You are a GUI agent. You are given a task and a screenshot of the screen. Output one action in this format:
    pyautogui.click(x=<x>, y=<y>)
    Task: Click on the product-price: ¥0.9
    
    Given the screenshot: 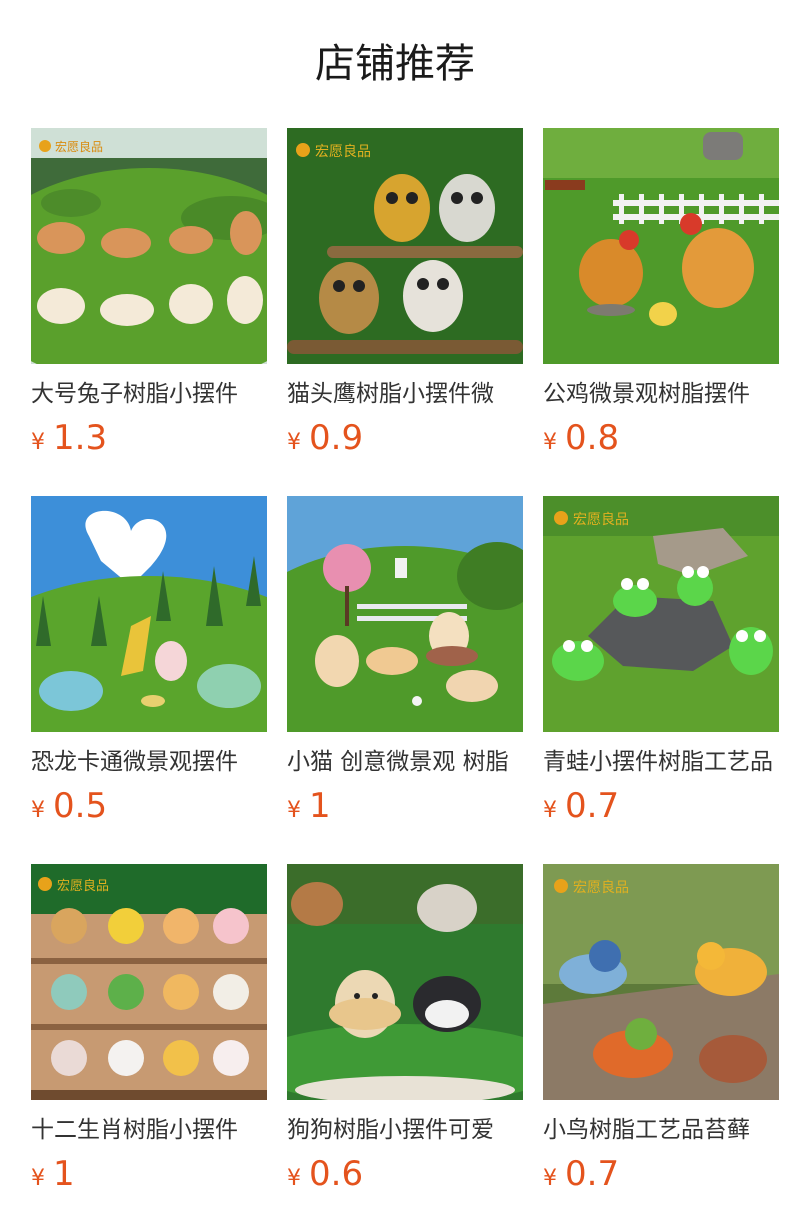 What is the action you would take?
    pyautogui.click(x=325, y=438)
    